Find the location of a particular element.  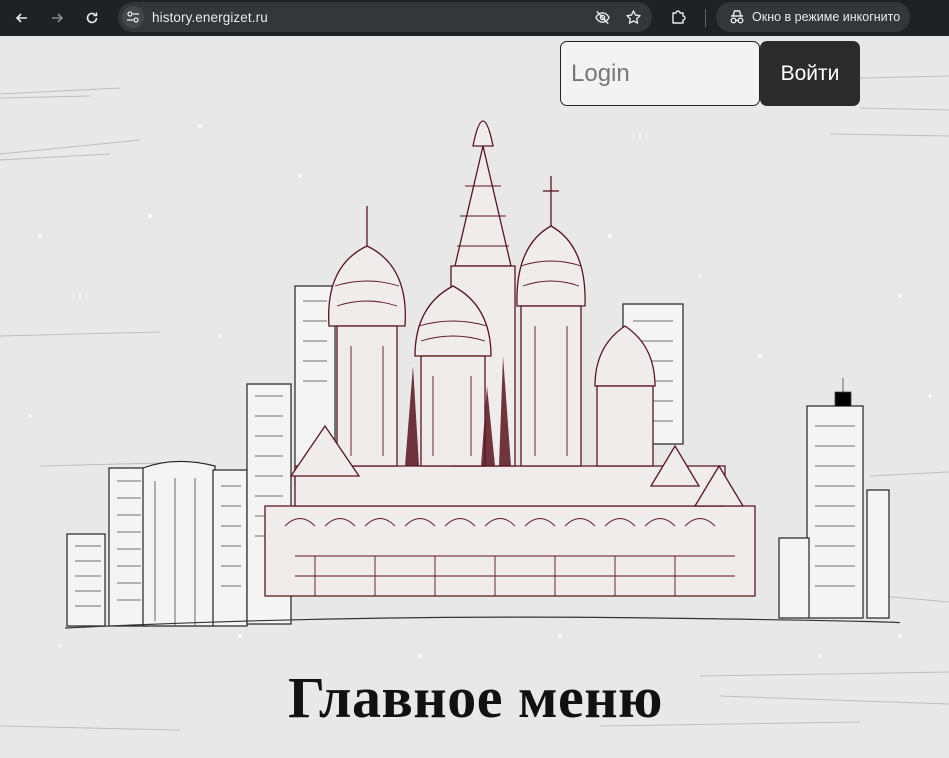

incognito-badge: Окно в режиме инкогнито is located at coordinates (813, 17).